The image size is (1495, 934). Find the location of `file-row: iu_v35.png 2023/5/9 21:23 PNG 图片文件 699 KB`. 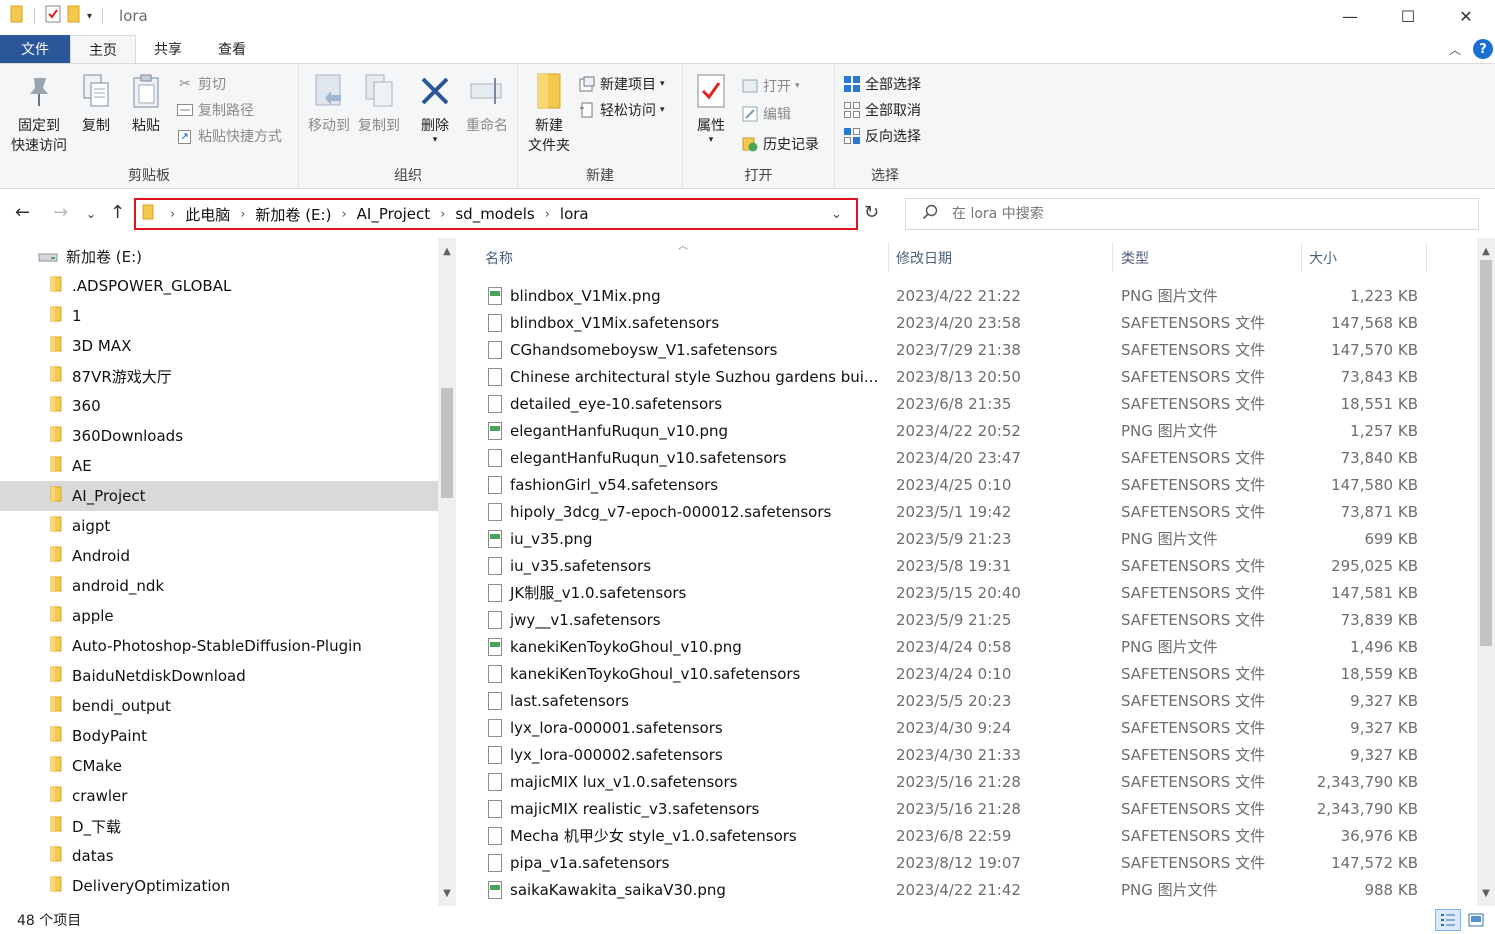

file-row: iu_v35.png 2023/5/9 21:23 PNG 图片文件 699 KB is located at coordinates (972, 538).